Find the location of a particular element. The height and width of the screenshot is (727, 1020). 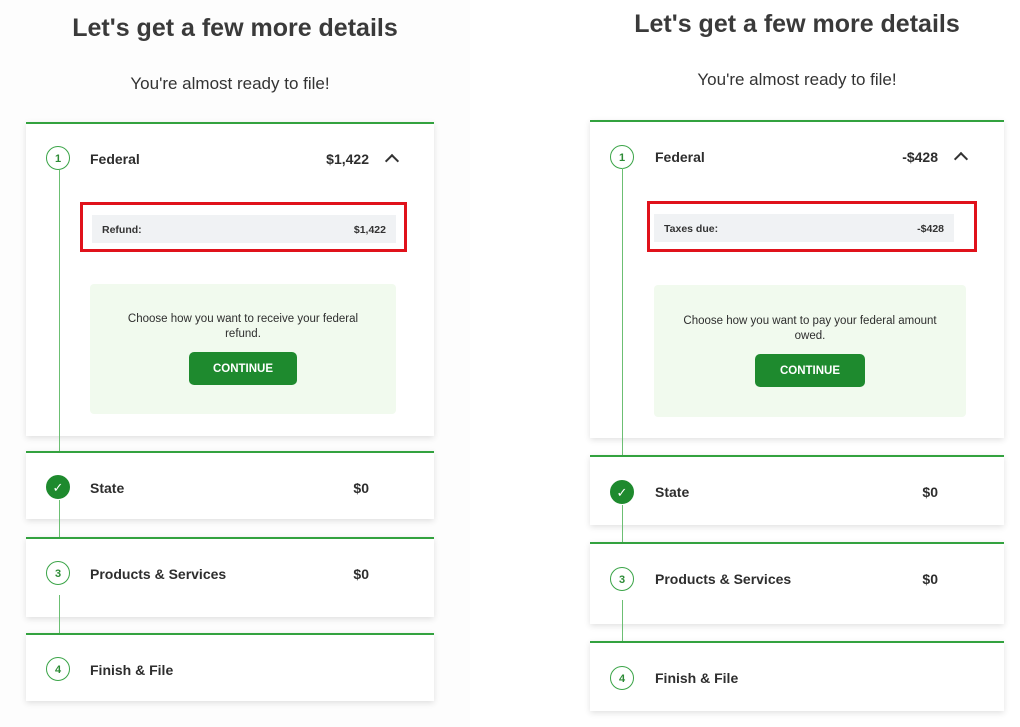

taxes-due-highlight-box is located at coordinates (812, 226).